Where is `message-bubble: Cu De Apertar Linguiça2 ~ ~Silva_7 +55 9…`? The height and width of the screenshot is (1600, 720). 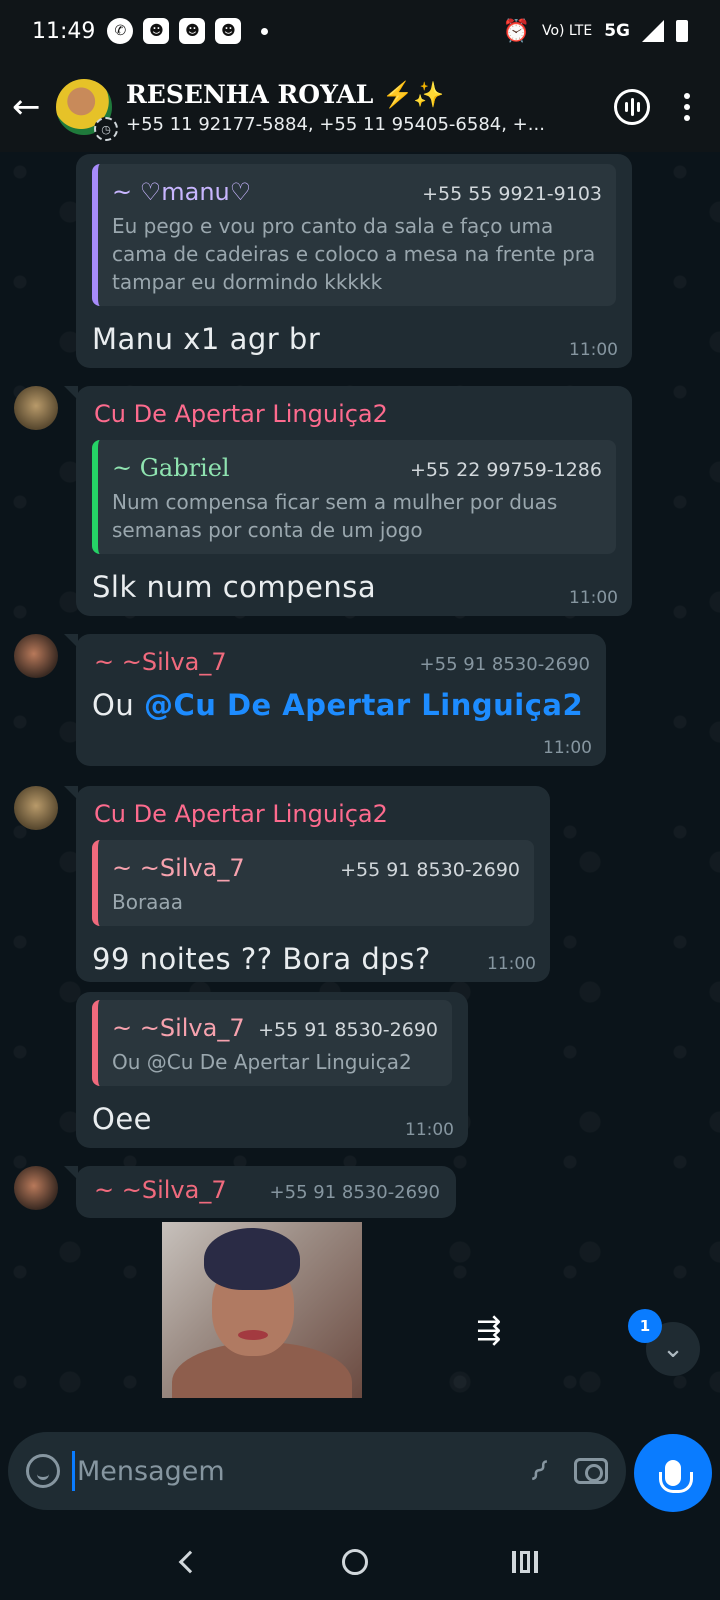
message-bubble: Cu De Apertar Linguiça2 ~ ~Silva_7 +55 9… is located at coordinates (307, 884).